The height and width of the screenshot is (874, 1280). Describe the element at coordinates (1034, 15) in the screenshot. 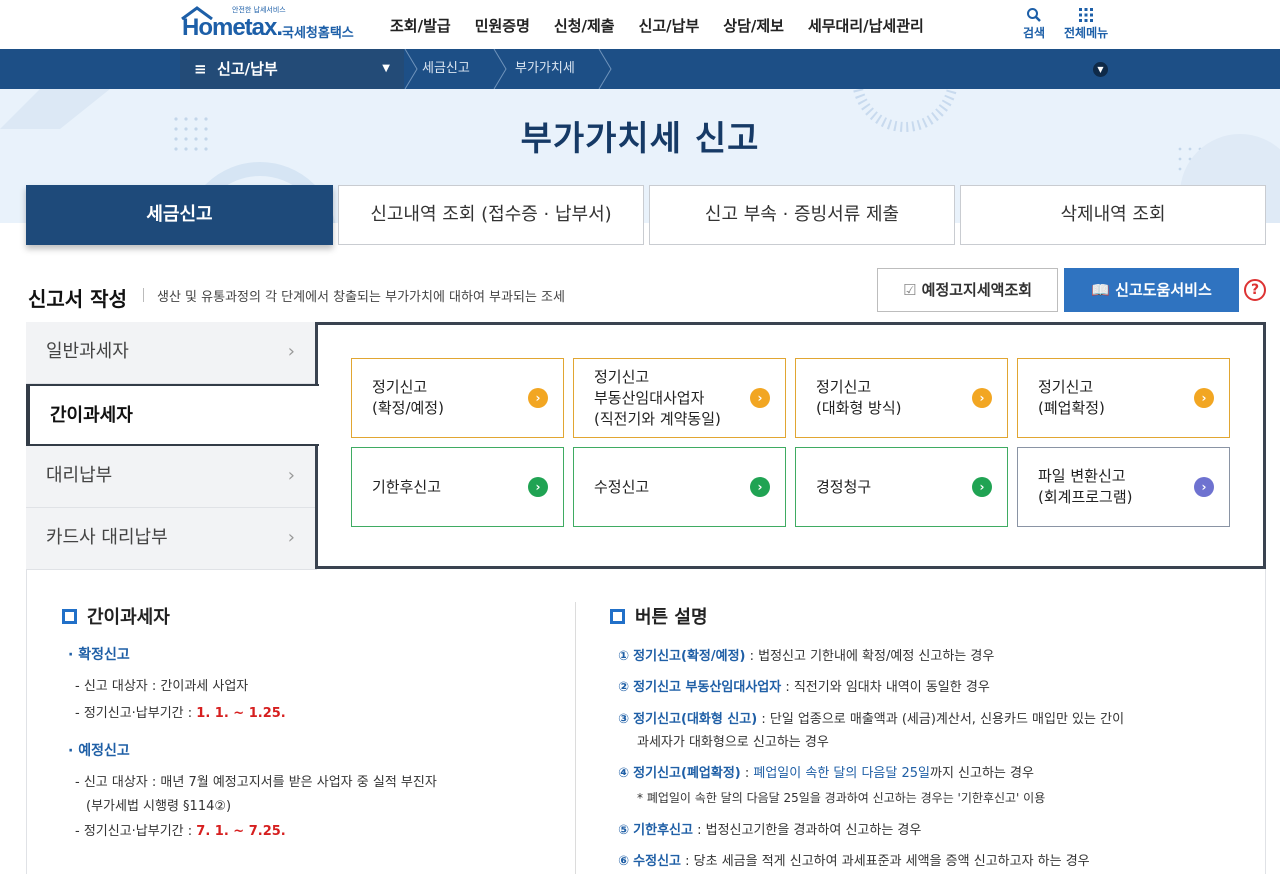

I see `search-icon` at that location.